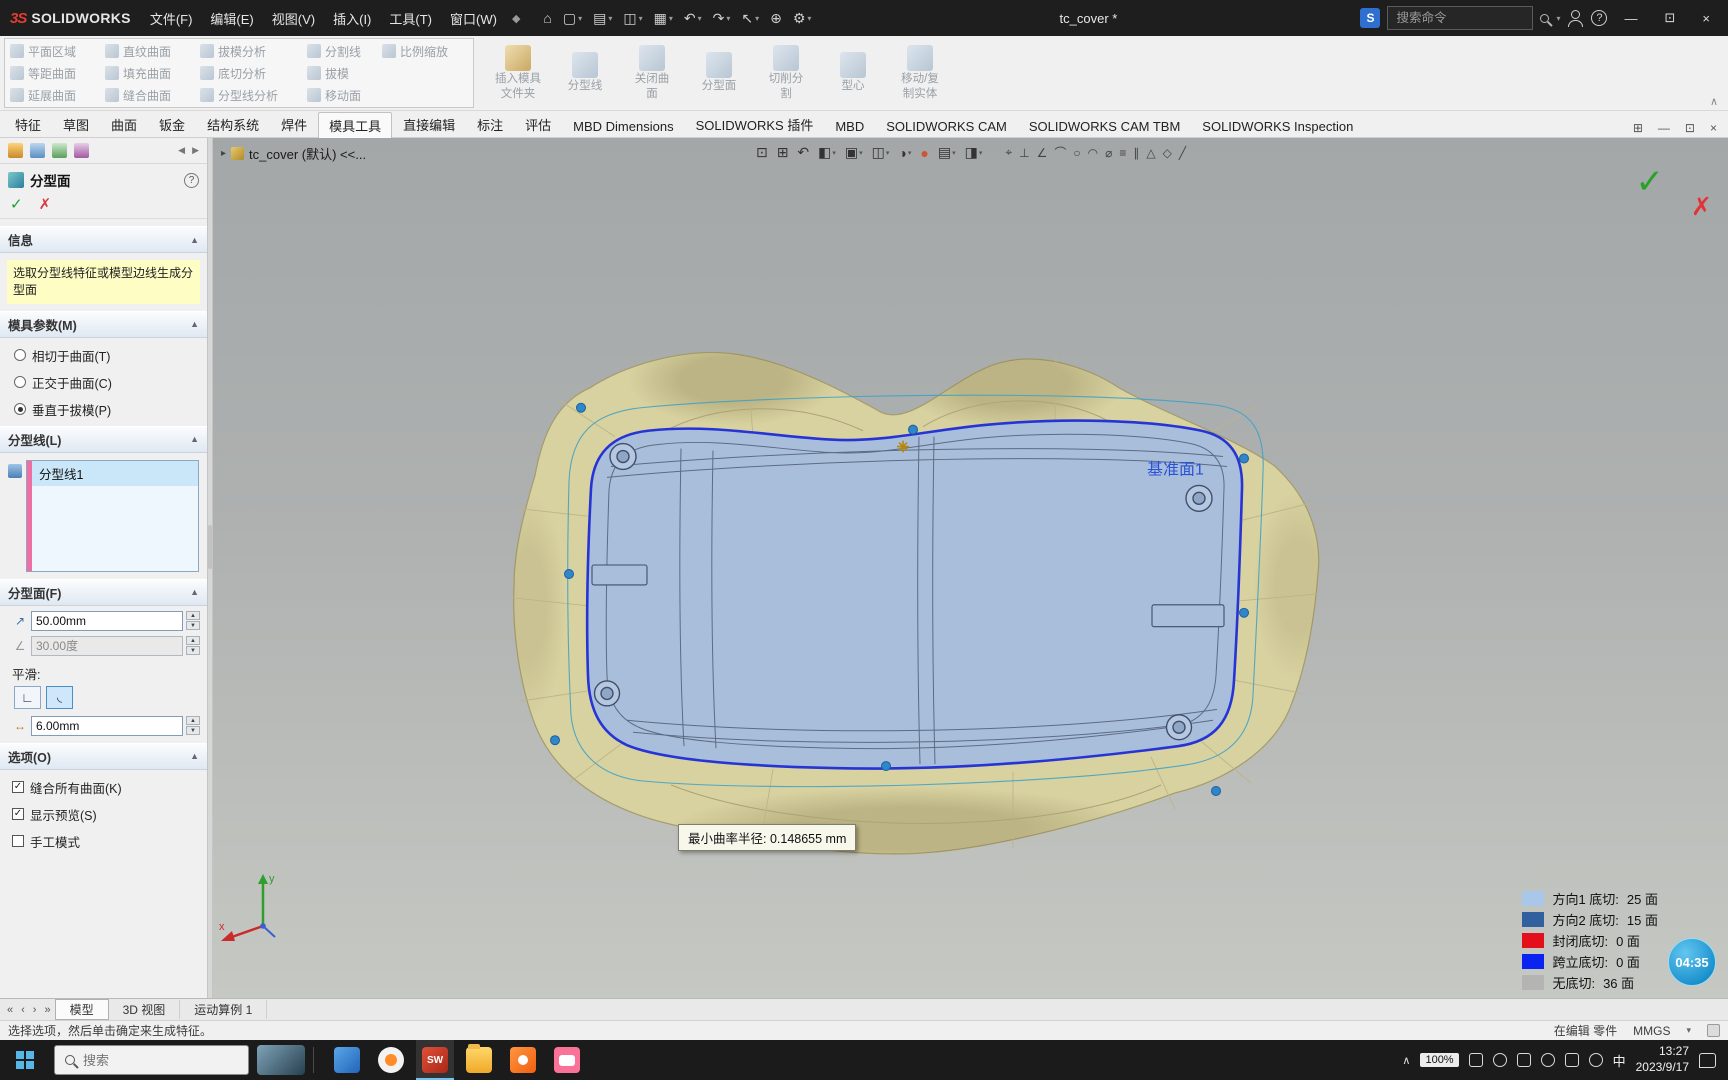 This screenshot has height=1080, width=1728. What do you see at coordinates (252, 51) in the screenshot?
I see `draft-analysis-button: 拔模分析` at bounding box center [252, 51].